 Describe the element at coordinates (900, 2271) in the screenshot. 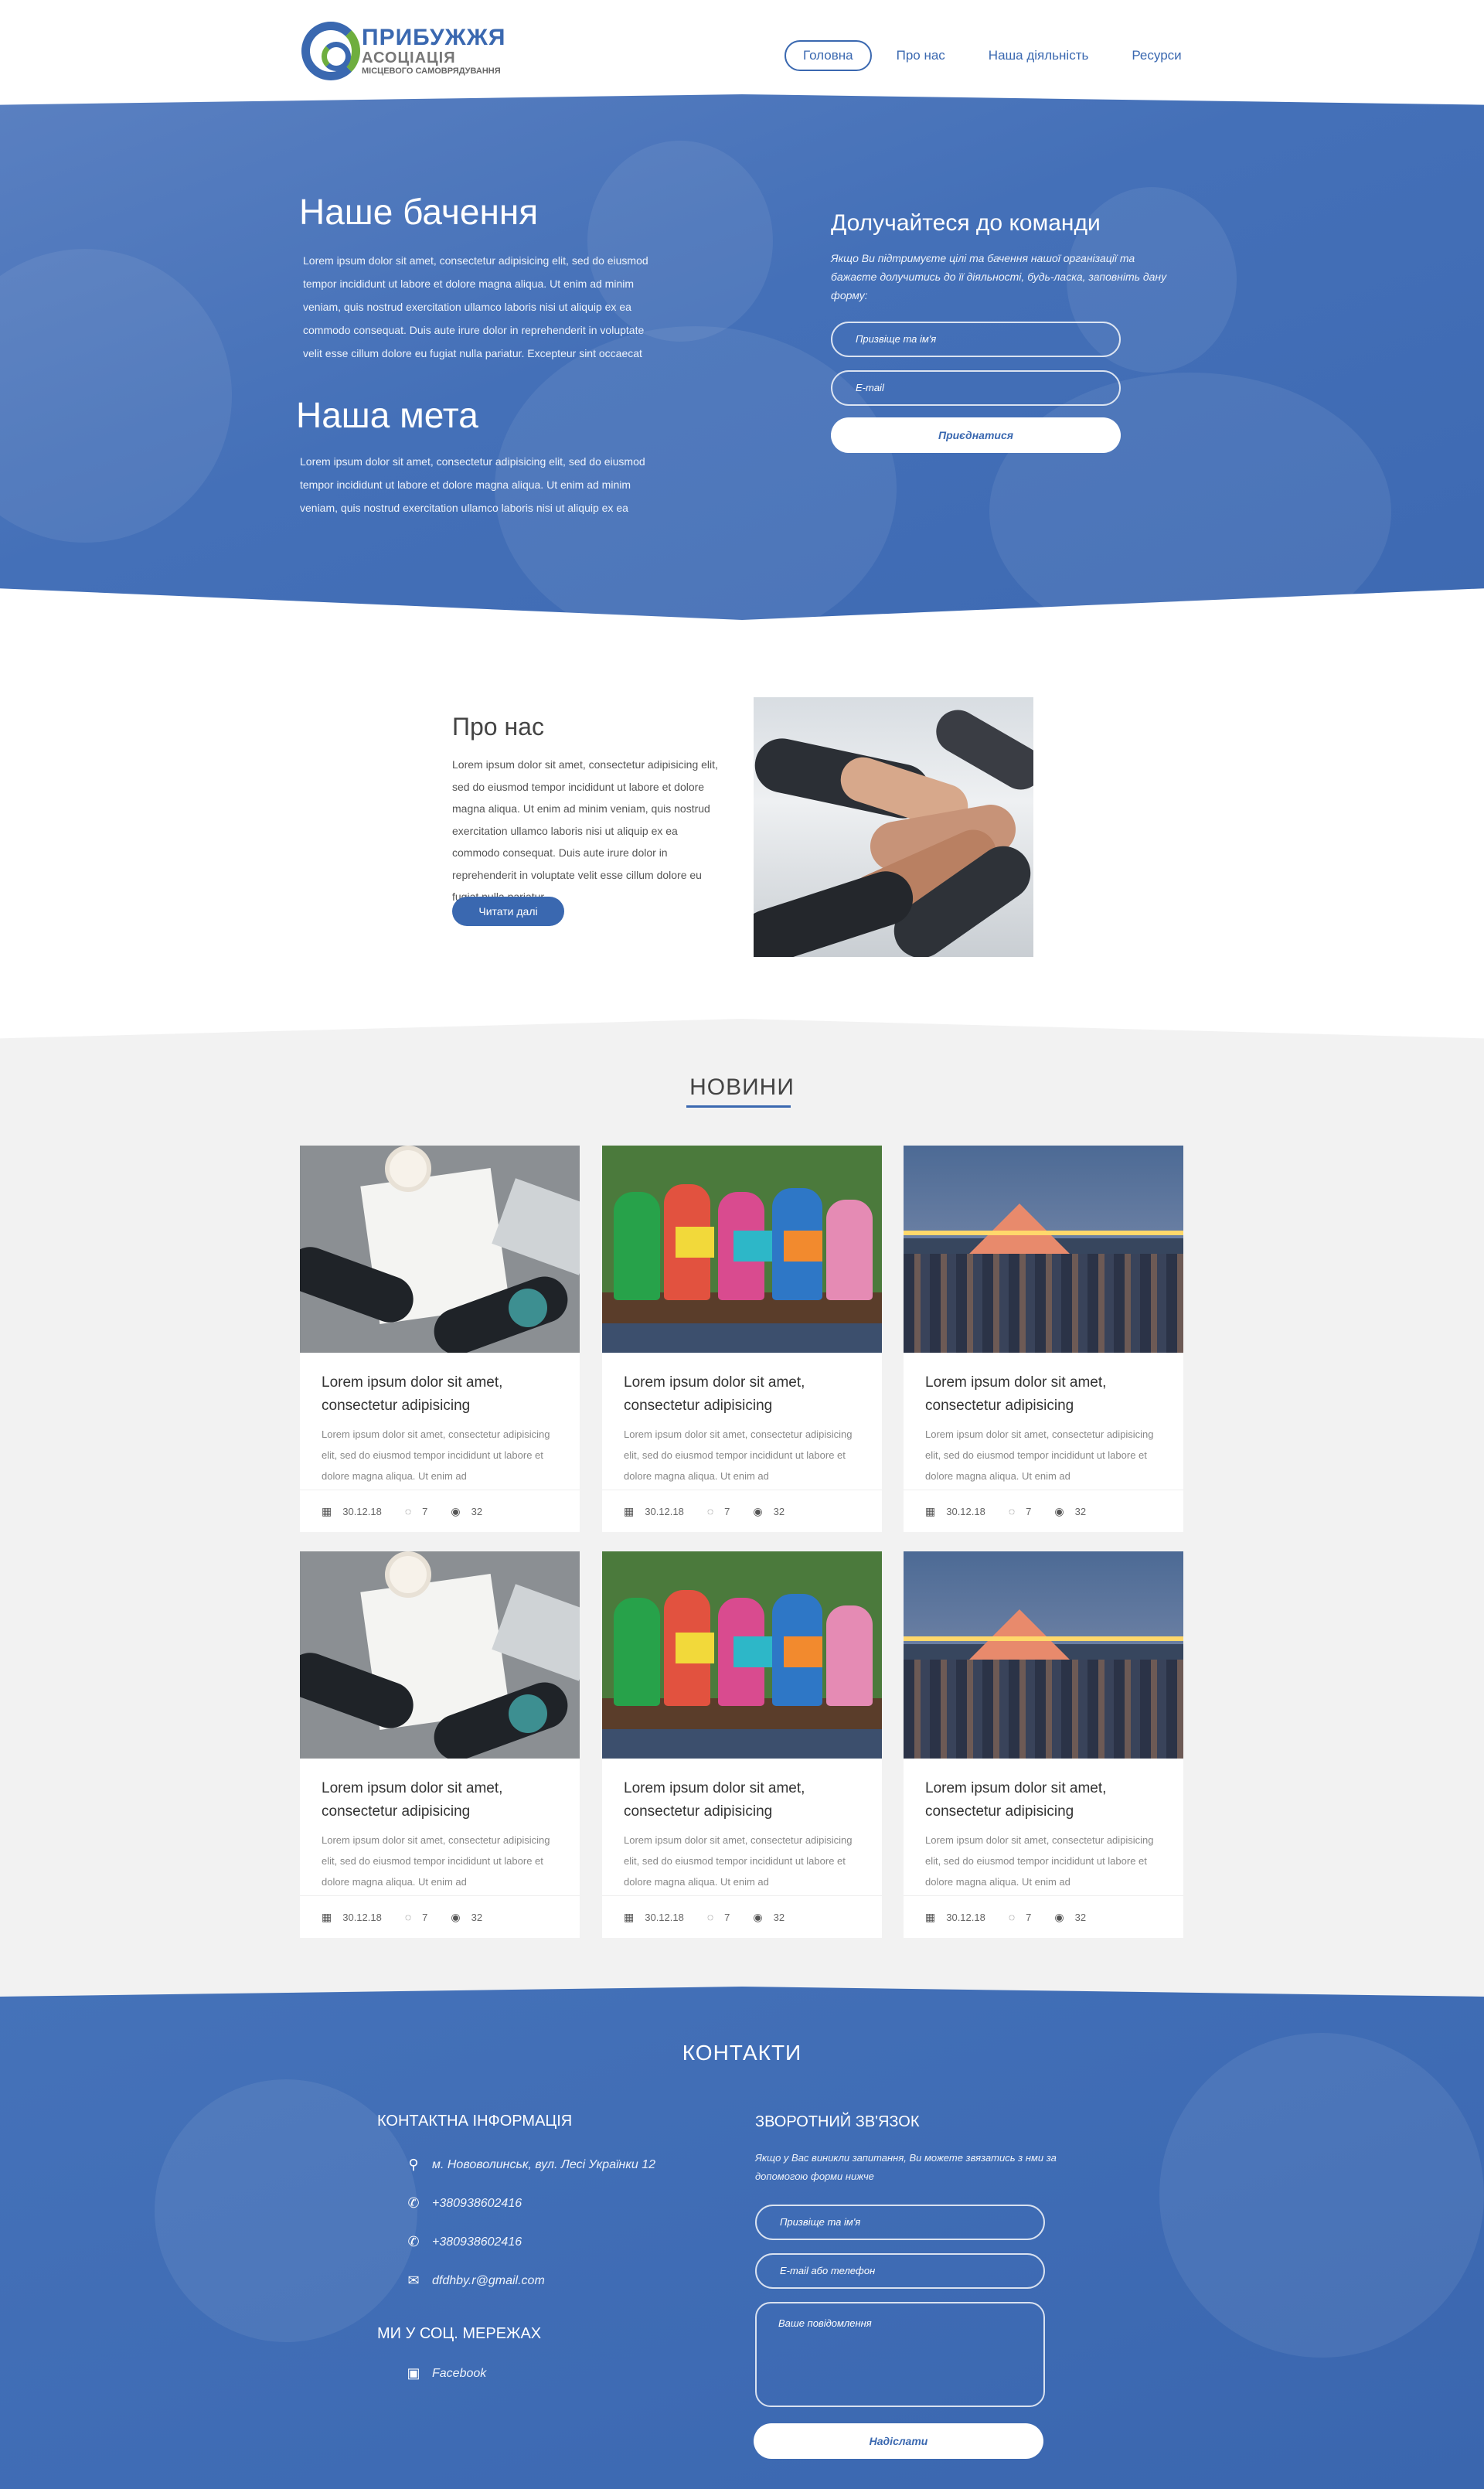

I see `feedback-contact-input: E-mail або телефон` at that location.